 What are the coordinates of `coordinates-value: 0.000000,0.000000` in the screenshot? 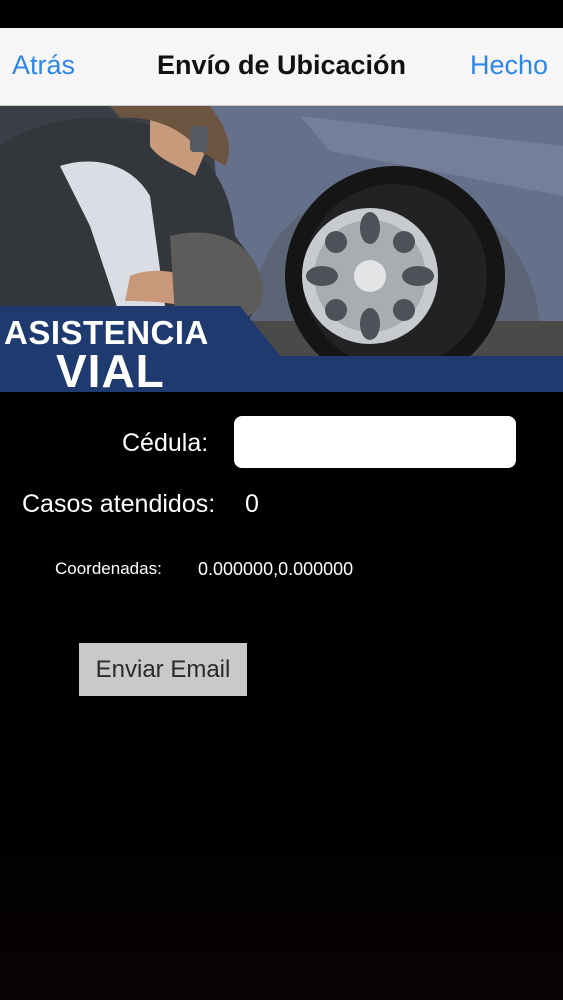 It's located at (276, 569).